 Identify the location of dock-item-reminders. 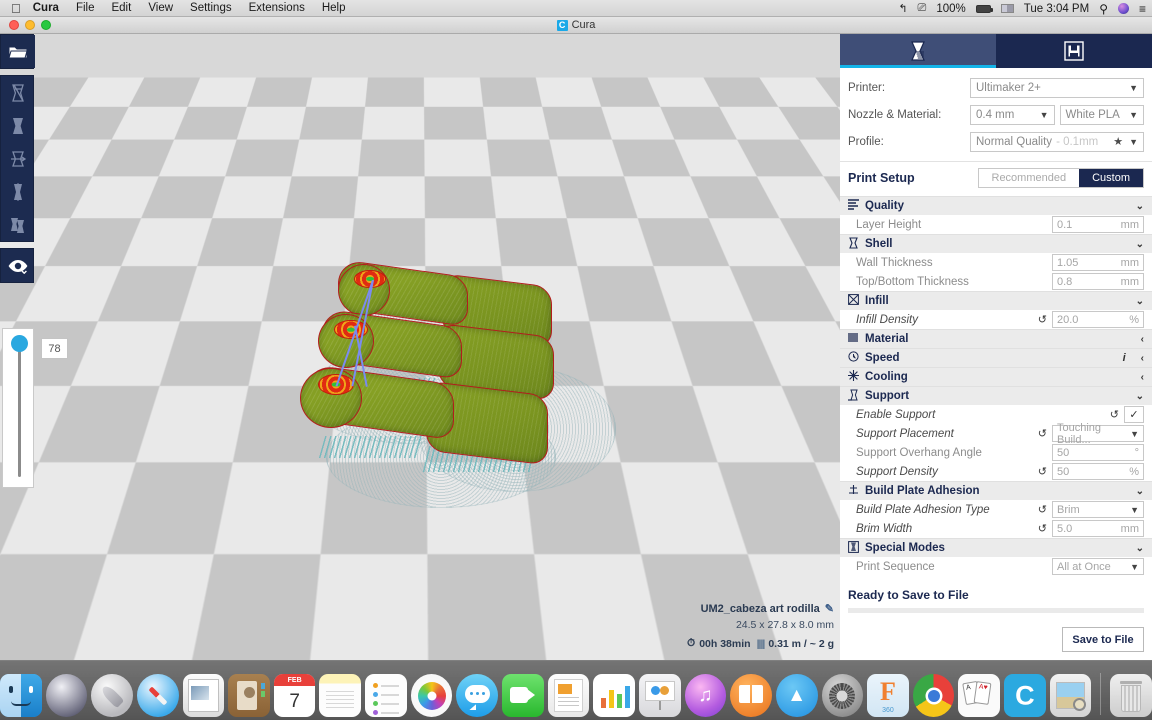
(386, 695).